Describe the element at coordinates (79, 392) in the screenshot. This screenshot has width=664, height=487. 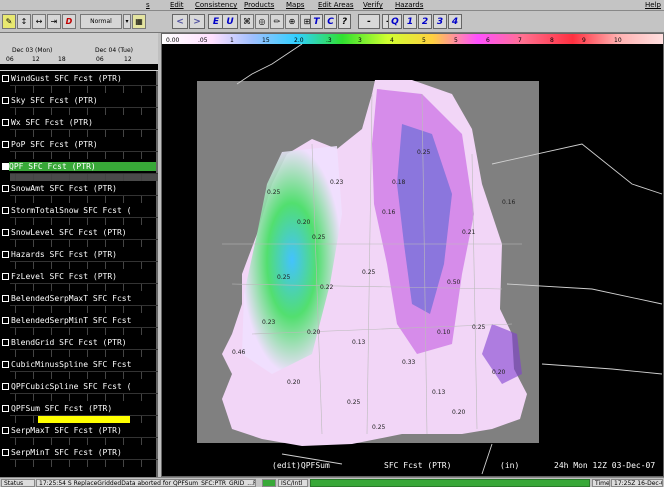
I see `grid-row: QPFCubicSpline SFC Fcst (` at that location.